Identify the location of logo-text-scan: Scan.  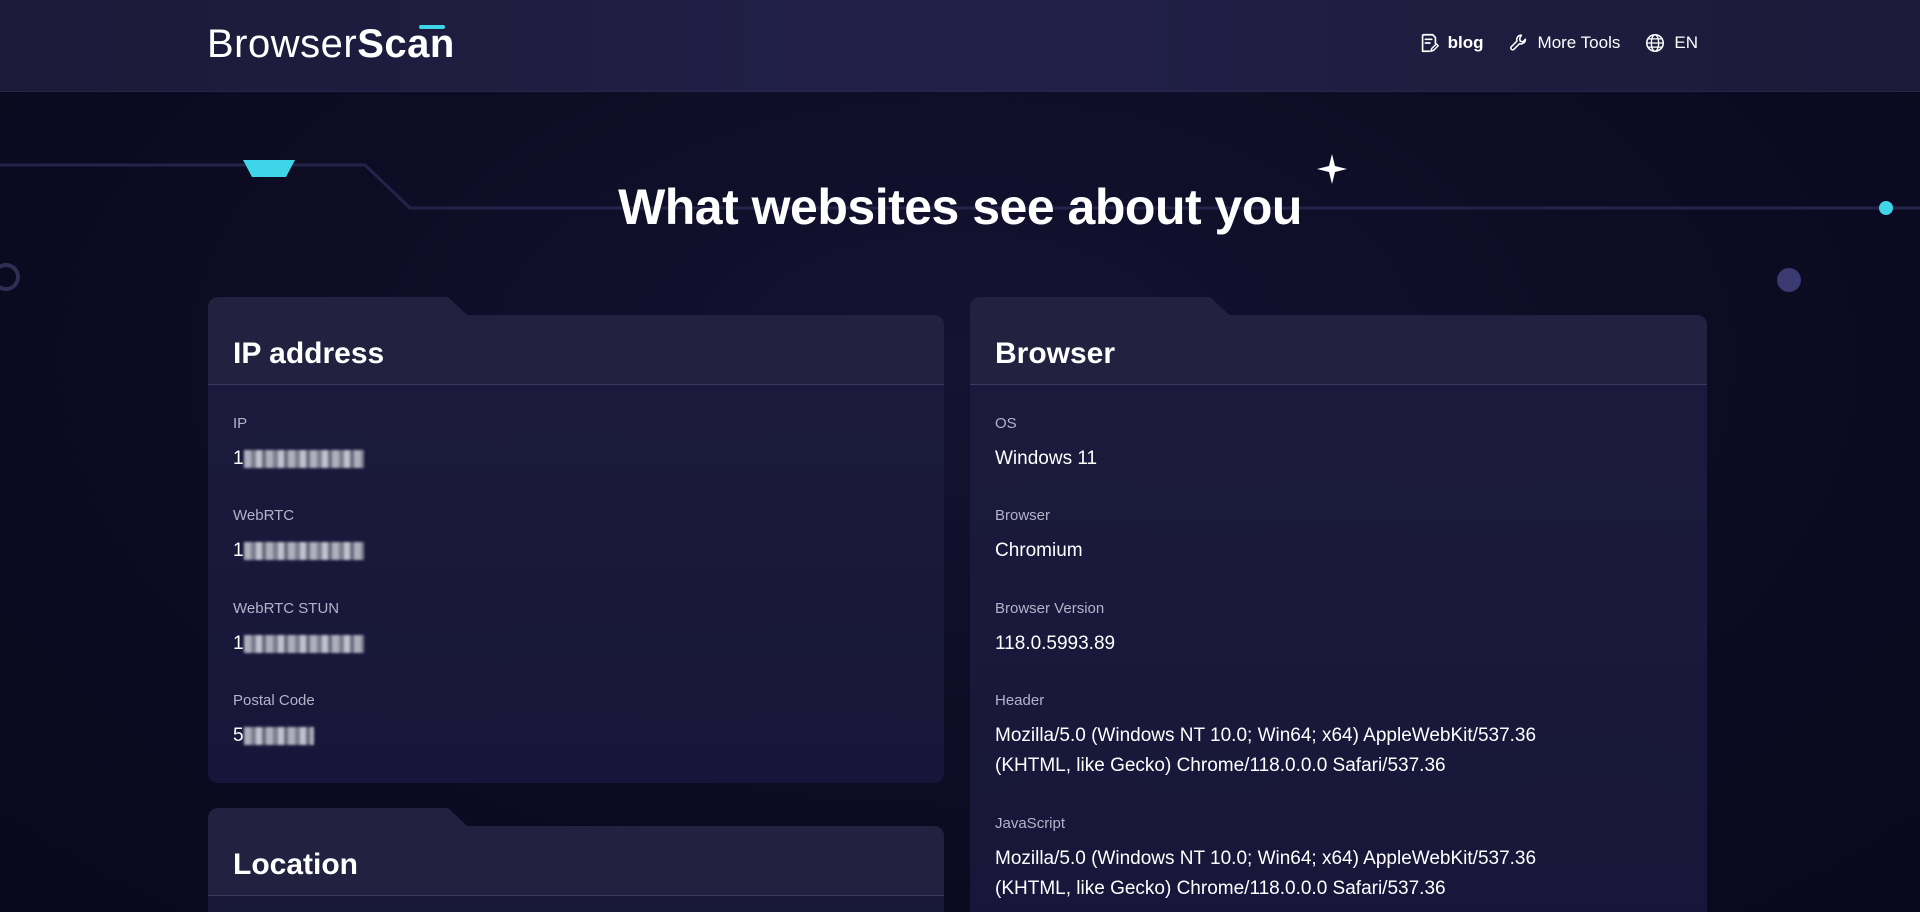
(406, 44).